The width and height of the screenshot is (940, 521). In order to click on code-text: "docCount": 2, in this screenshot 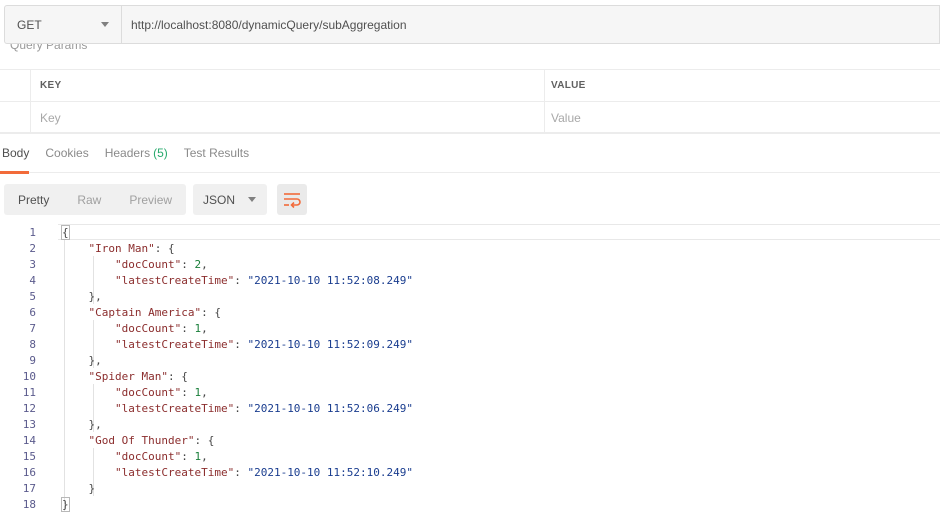, I will do `click(161, 264)`.